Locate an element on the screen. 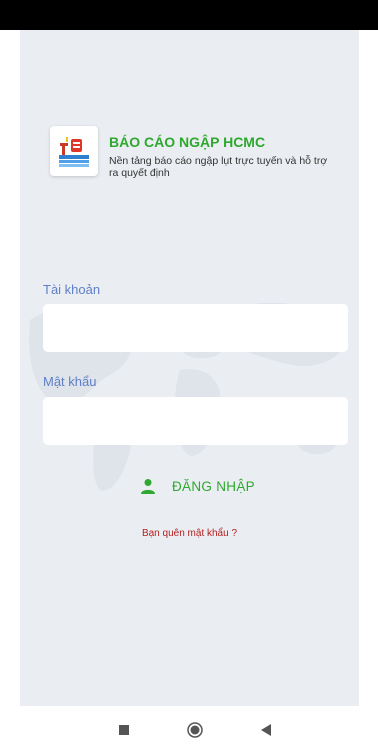 This screenshot has width=378, height=756. home-button is located at coordinates (195, 730).